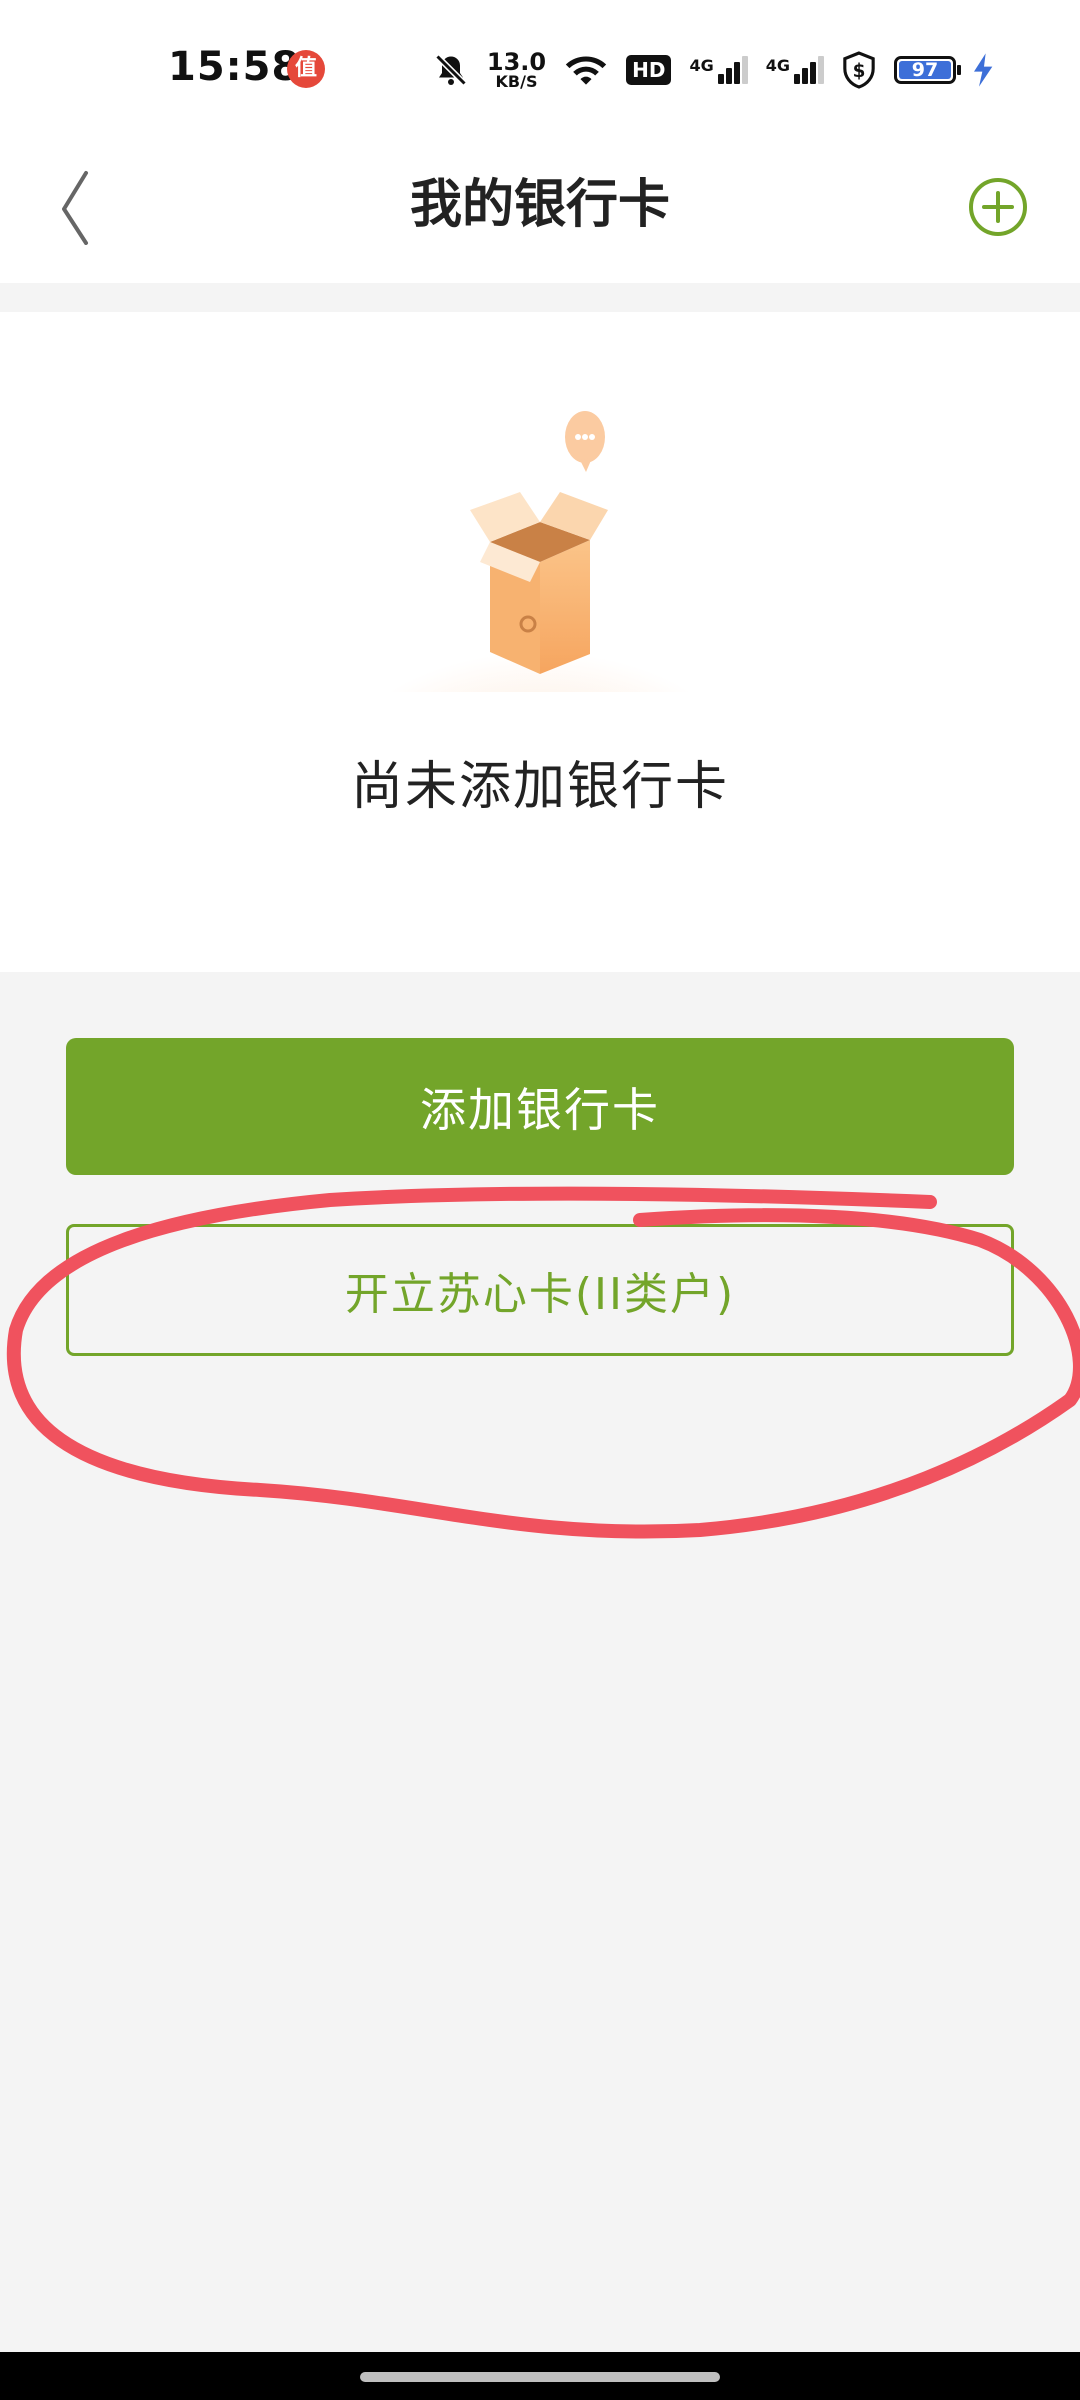 This screenshot has width=1080, height=2400. I want to click on status-icons: 13.0 KB/S HD 4G 4G $ 97, so click(713, 70).